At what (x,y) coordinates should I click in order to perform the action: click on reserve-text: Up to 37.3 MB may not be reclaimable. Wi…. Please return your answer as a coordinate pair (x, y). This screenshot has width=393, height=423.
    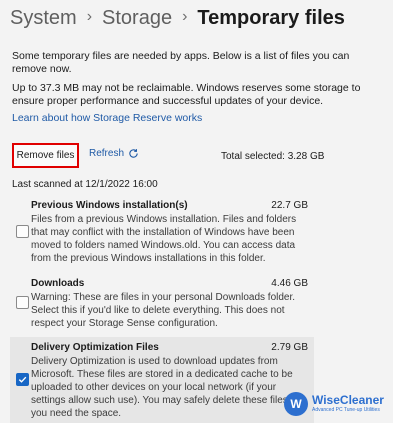
    Looking at the image, I should click on (186, 94).